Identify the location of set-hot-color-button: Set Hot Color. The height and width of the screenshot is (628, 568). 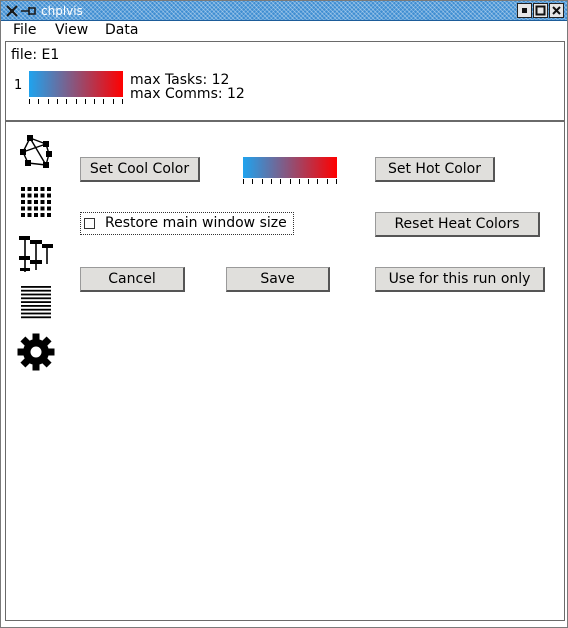
(435, 169).